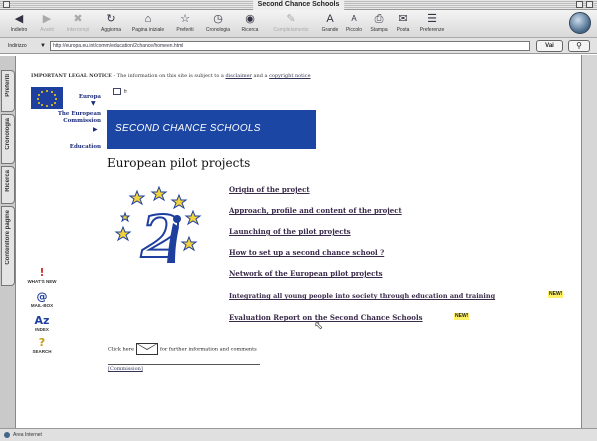  What do you see at coordinates (289, 76) in the screenshot?
I see `copyright-link: copyright notice` at bounding box center [289, 76].